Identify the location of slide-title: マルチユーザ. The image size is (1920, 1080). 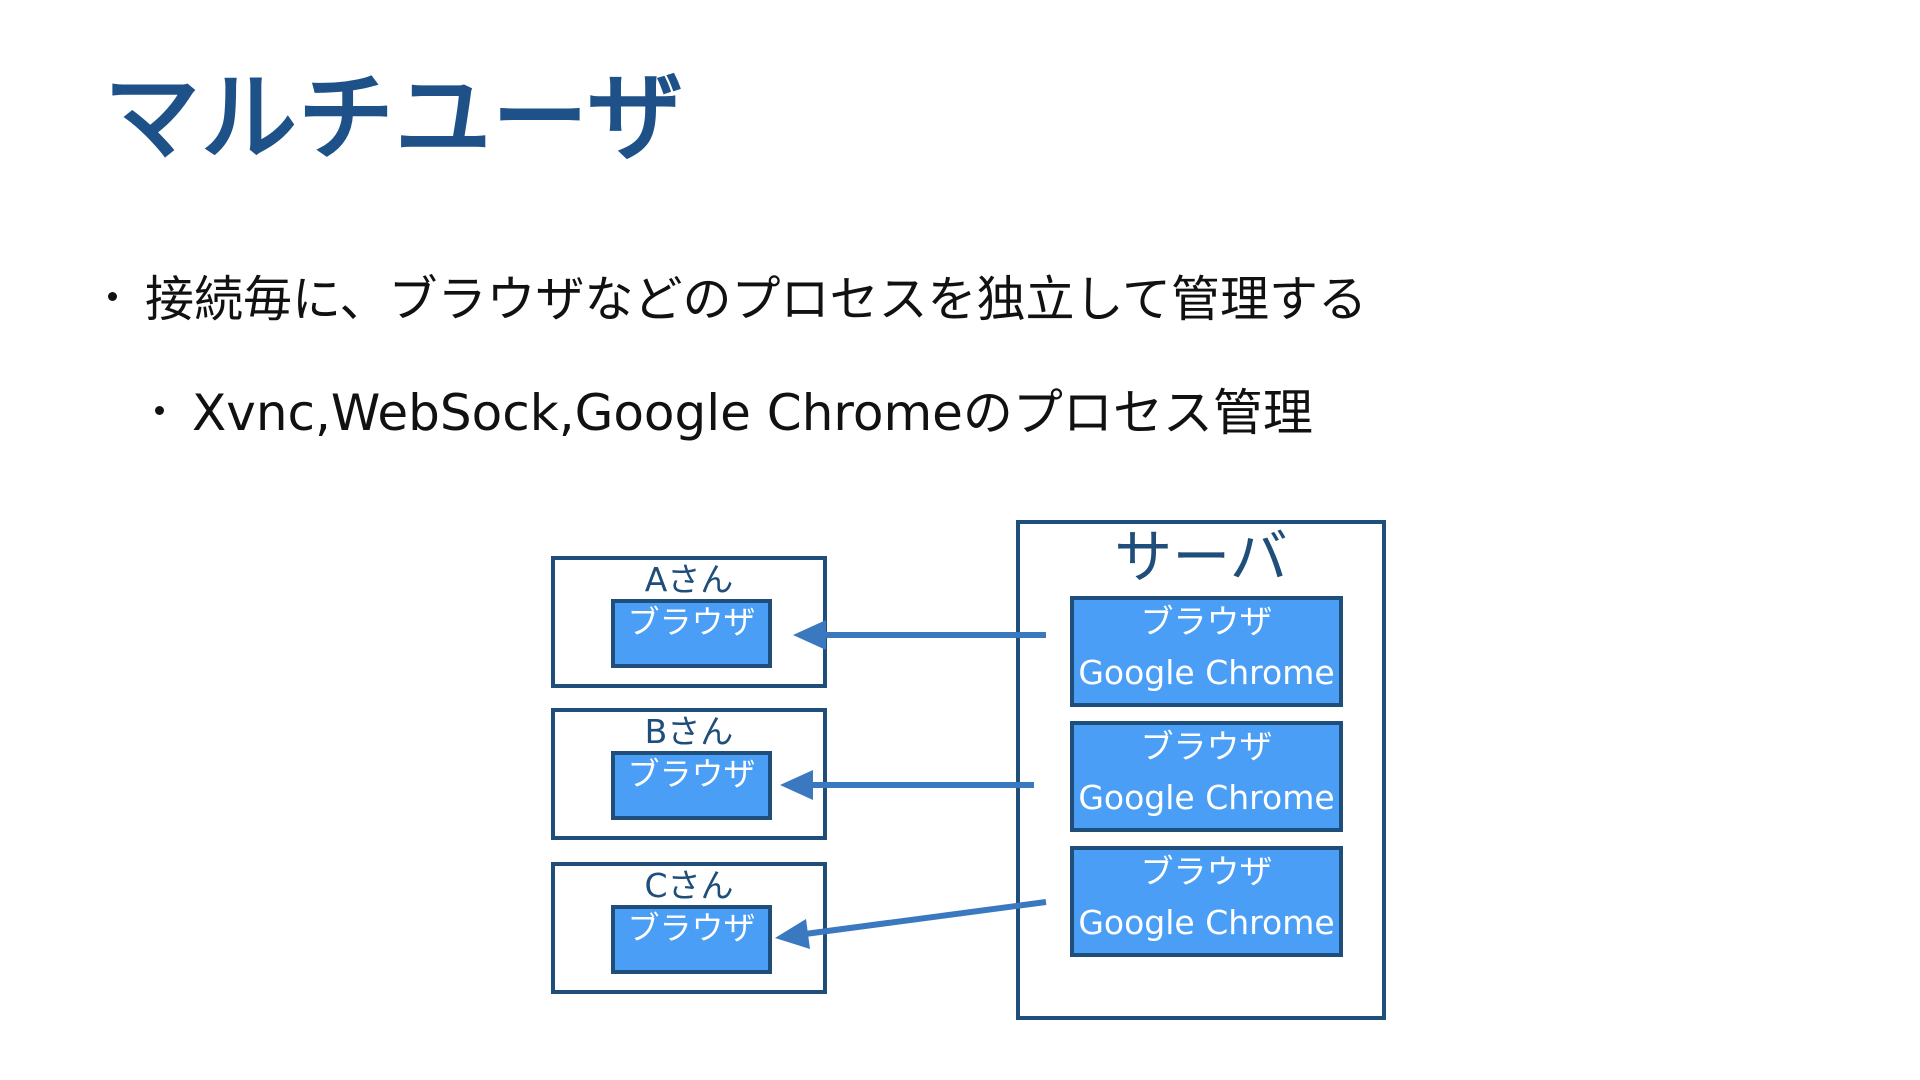
(394, 118).